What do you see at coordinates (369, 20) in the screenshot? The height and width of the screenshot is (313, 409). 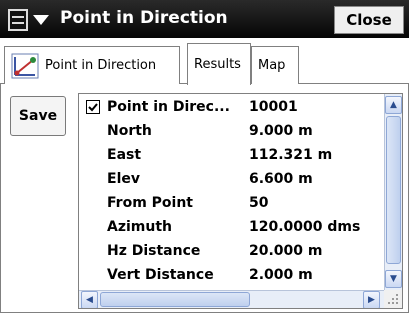 I see `close-button: Close` at bounding box center [369, 20].